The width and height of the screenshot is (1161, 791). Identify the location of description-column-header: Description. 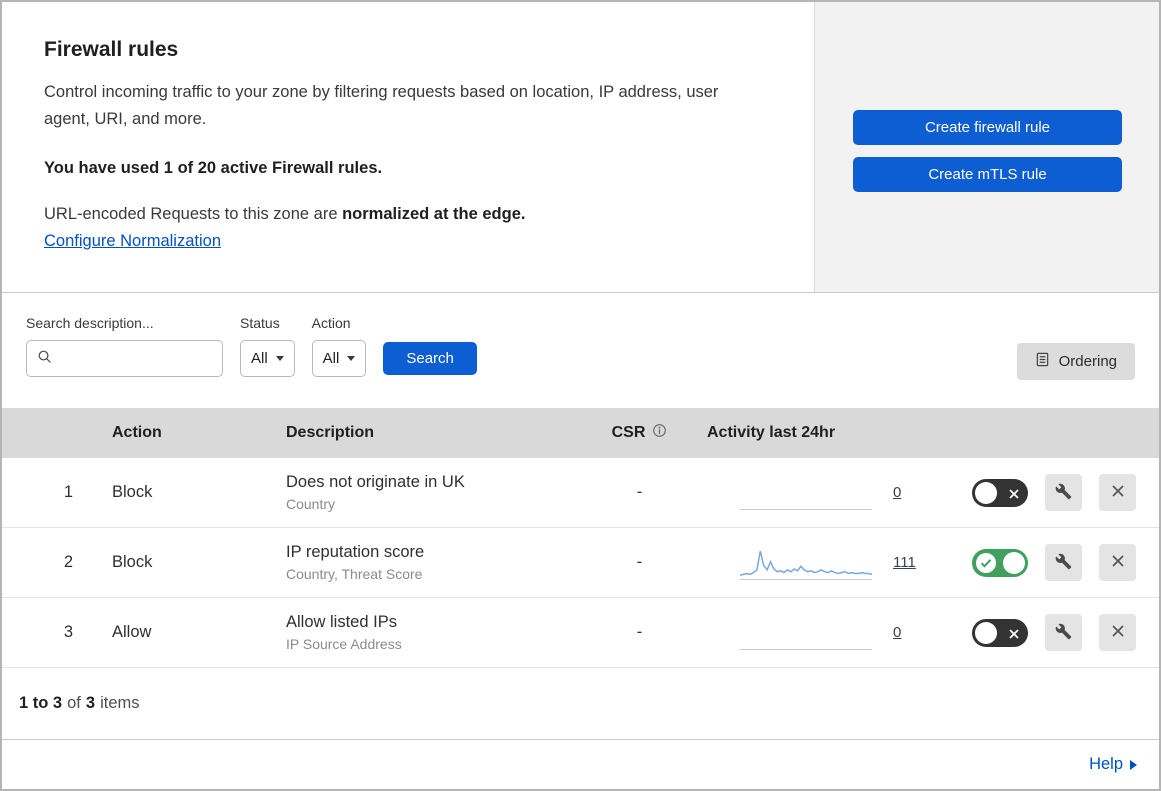
(330, 432).